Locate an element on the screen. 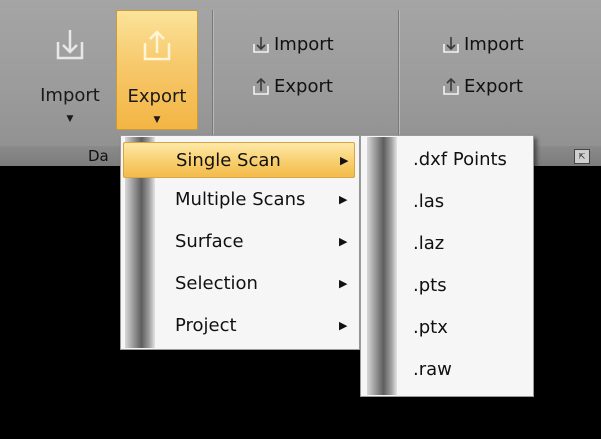 Image resolution: width=601 pixels, height=439 pixels. menu-item-raw: .raw is located at coordinates (447, 370).